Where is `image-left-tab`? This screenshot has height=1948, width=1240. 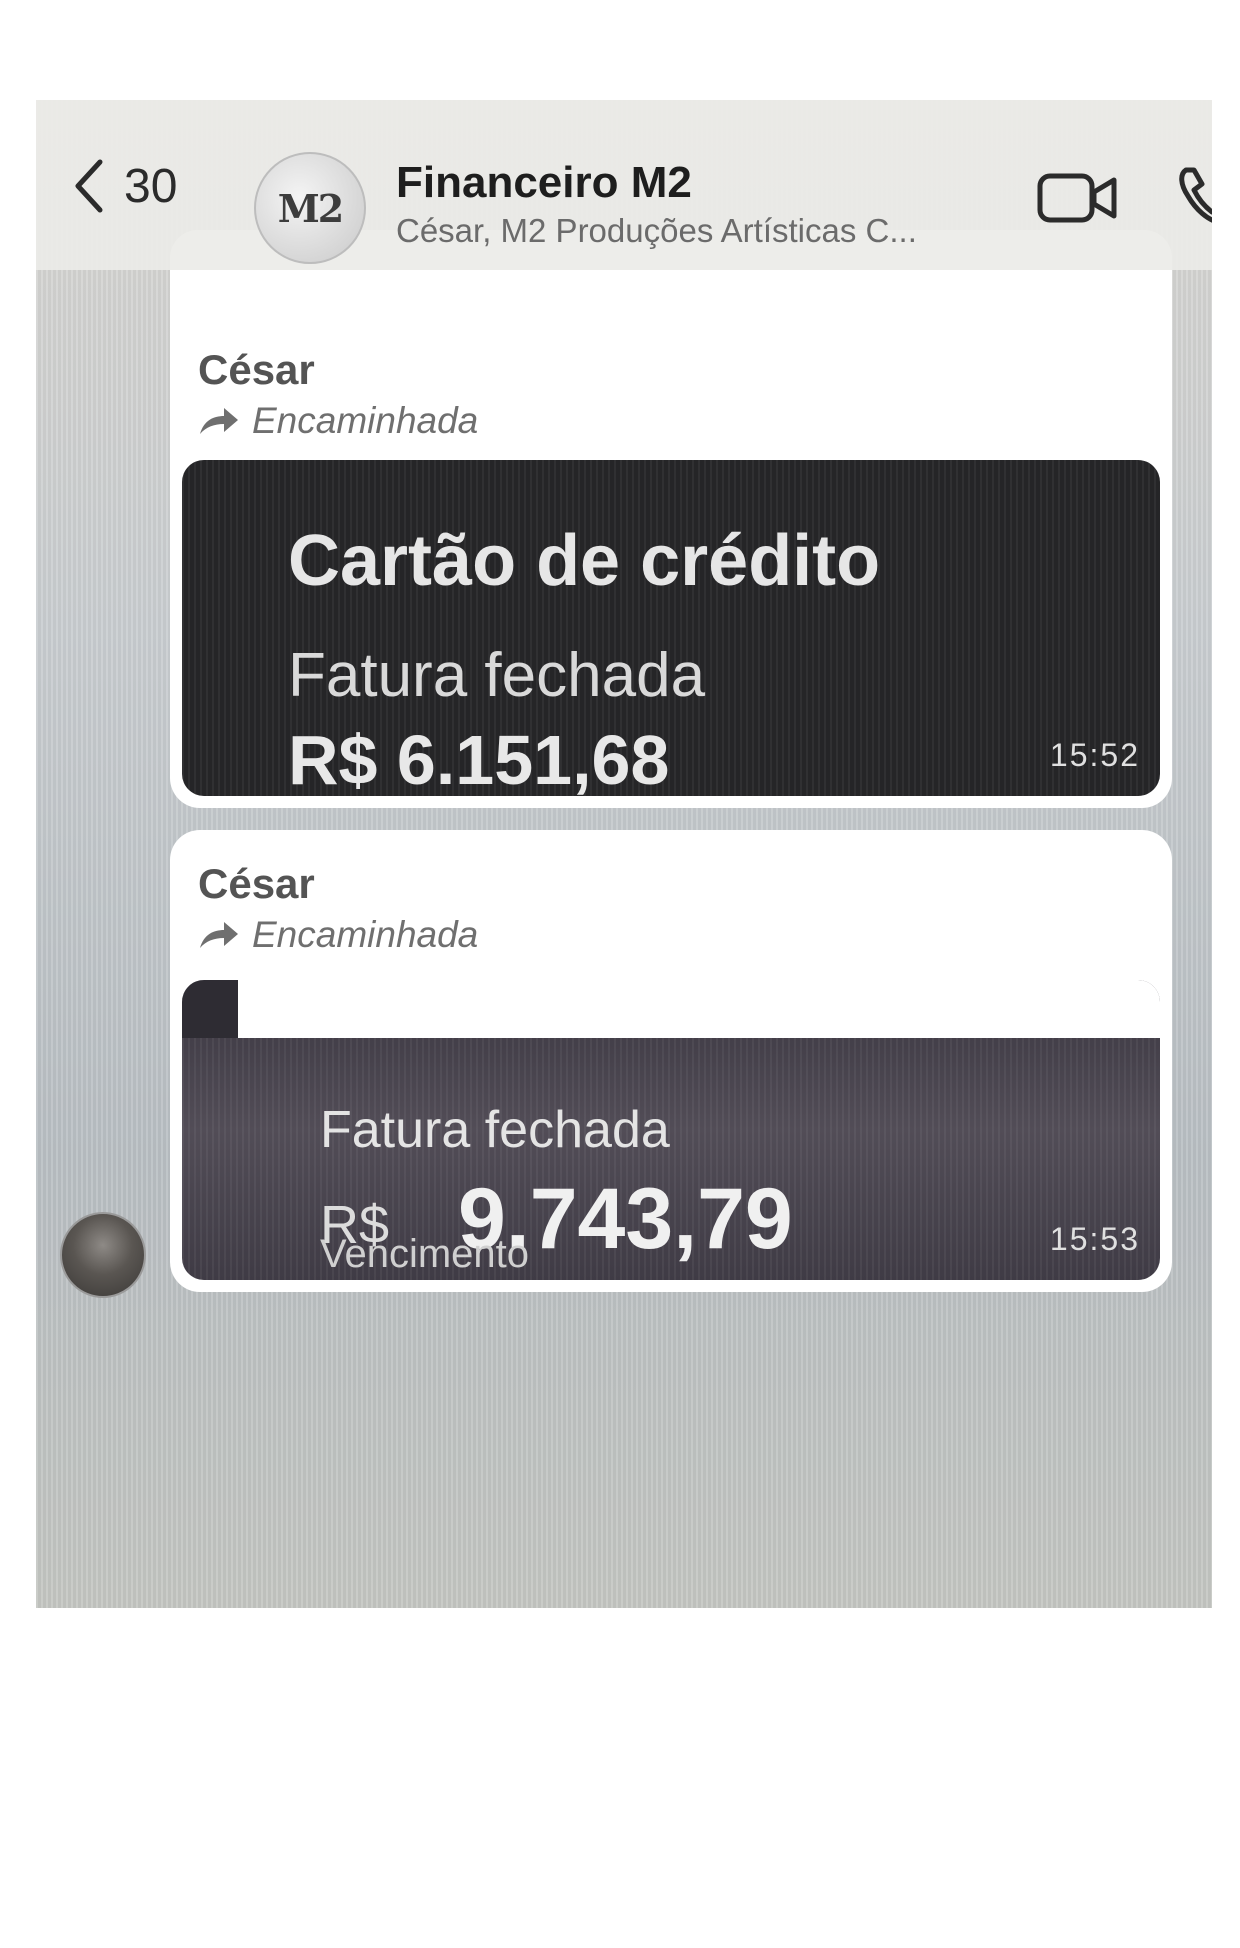 image-left-tab is located at coordinates (210, 1009).